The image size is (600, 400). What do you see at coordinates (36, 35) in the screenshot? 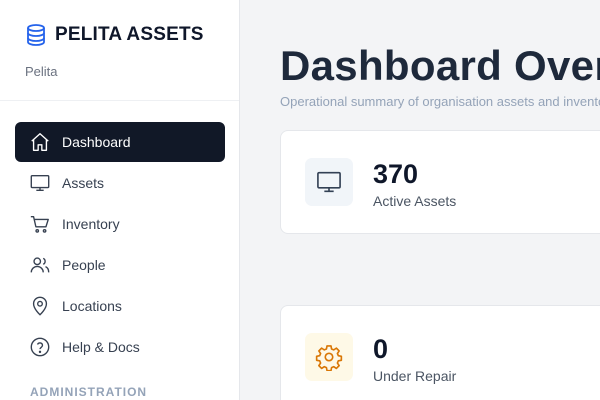
I see `database-icon` at bounding box center [36, 35].